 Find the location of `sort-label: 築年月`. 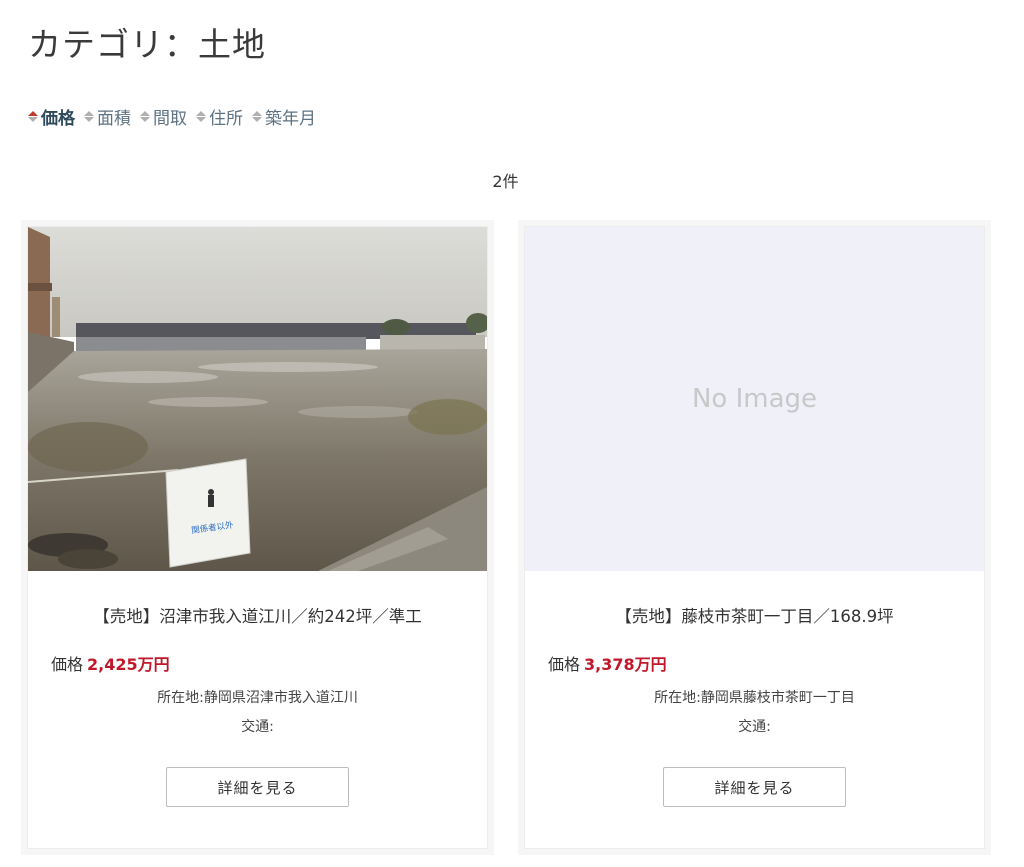

sort-label: 築年月 is located at coordinates (290, 119).